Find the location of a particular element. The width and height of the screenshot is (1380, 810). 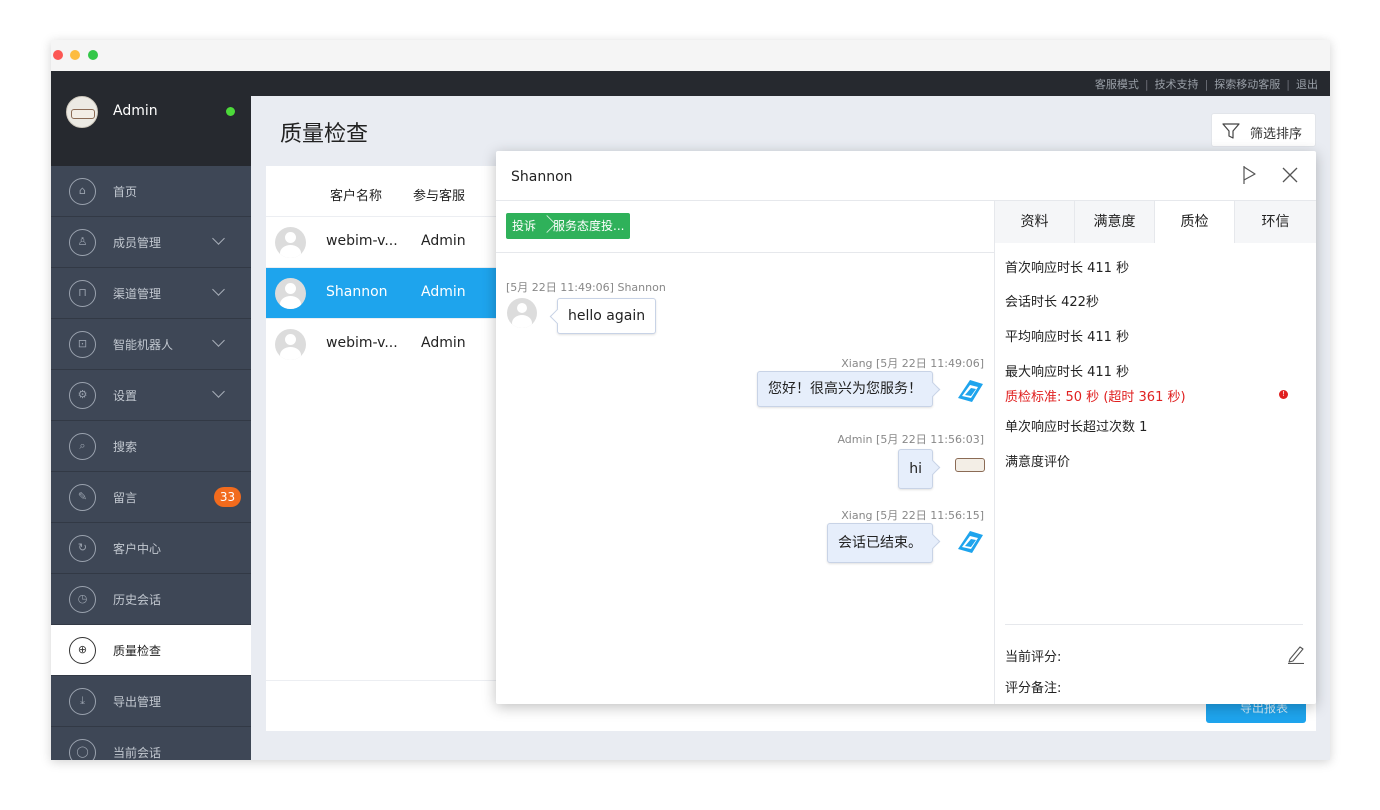

dialog-header: Shannon is located at coordinates (906, 176).